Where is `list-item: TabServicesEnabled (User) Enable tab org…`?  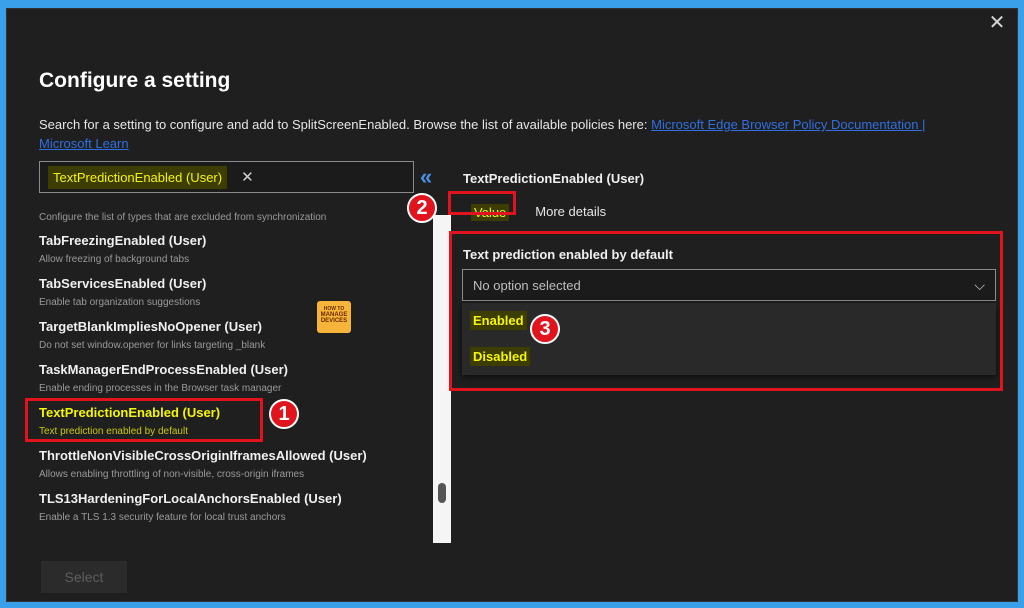 list-item: TabServicesEnabled (User) Enable tab org… is located at coordinates (234, 297).